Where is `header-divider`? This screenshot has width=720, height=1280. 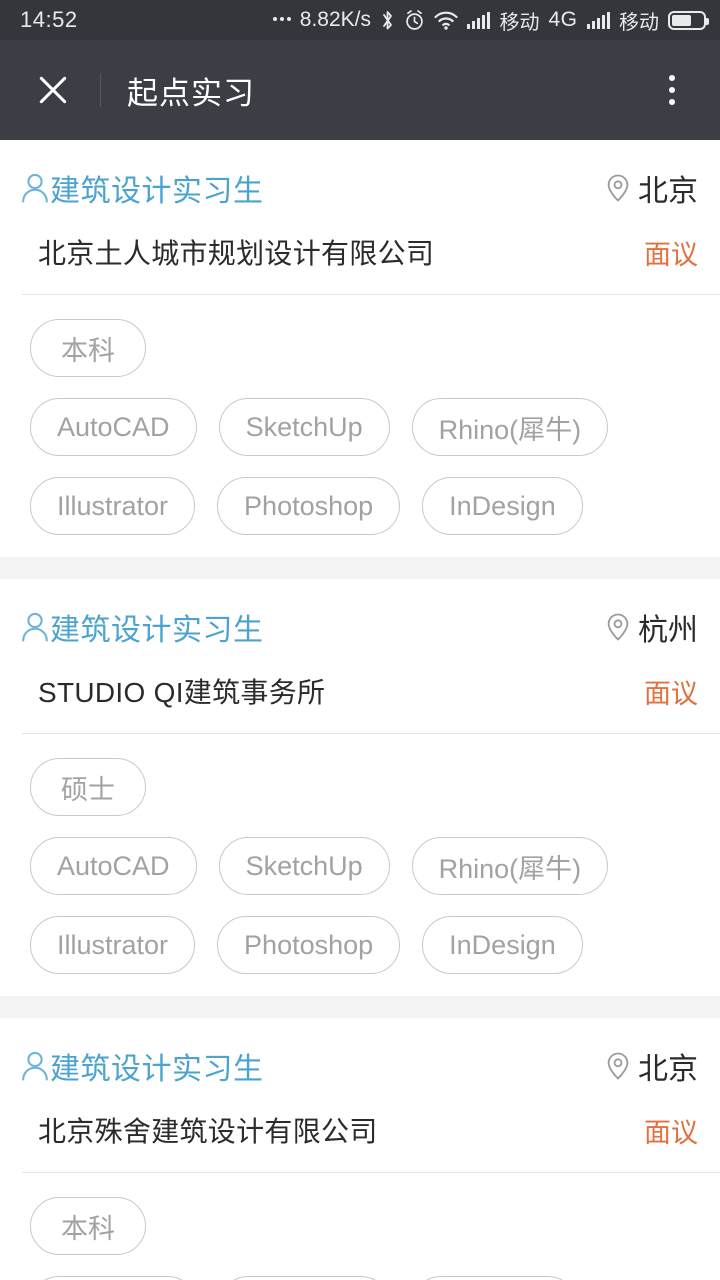 header-divider is located at coordinates (100, 90).